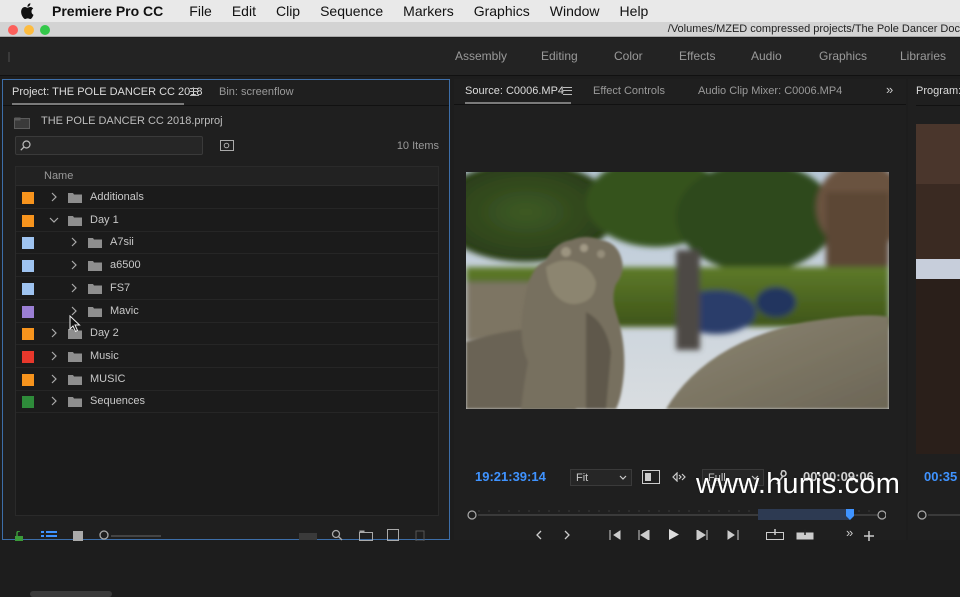 Image resolution: width=960 pixels, height=597 pixels. I want to click on workspace-effects: Effects, so click(697, 56).